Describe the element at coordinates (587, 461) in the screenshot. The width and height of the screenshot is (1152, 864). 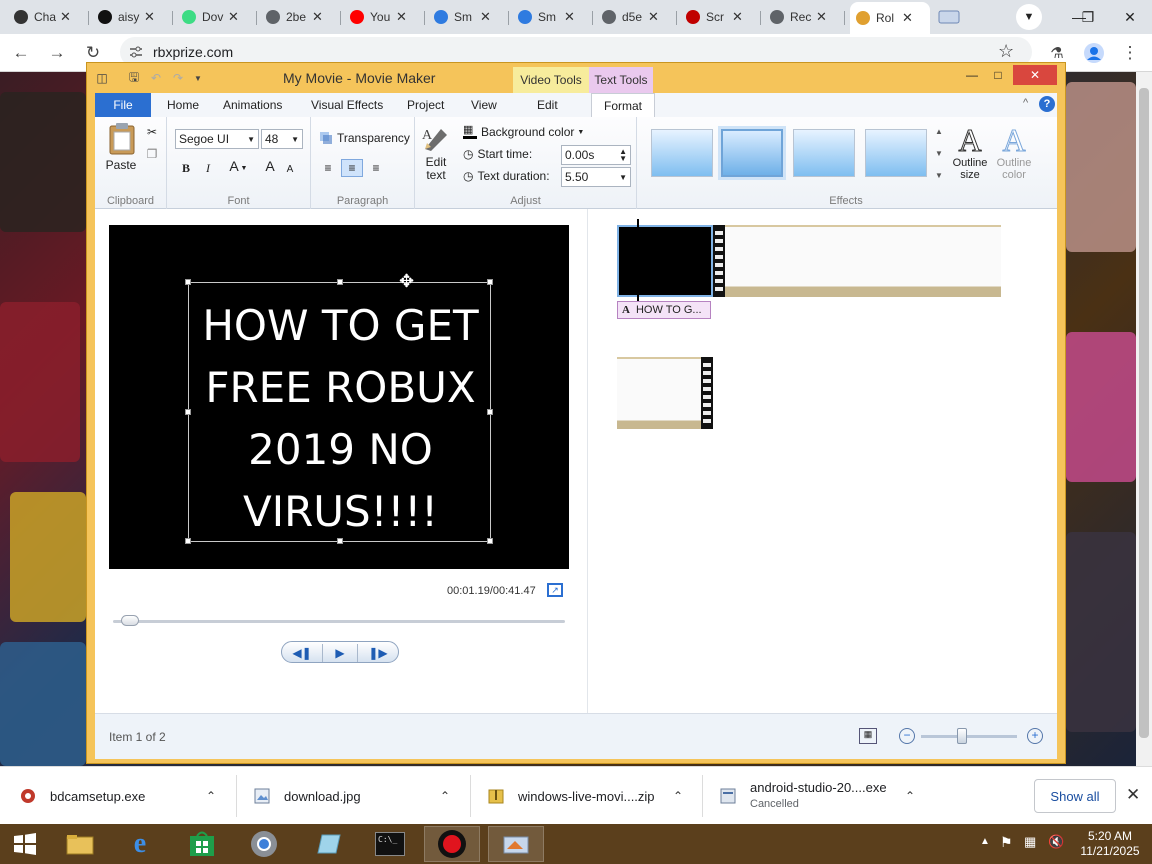
I see `pane-divider` at that location.